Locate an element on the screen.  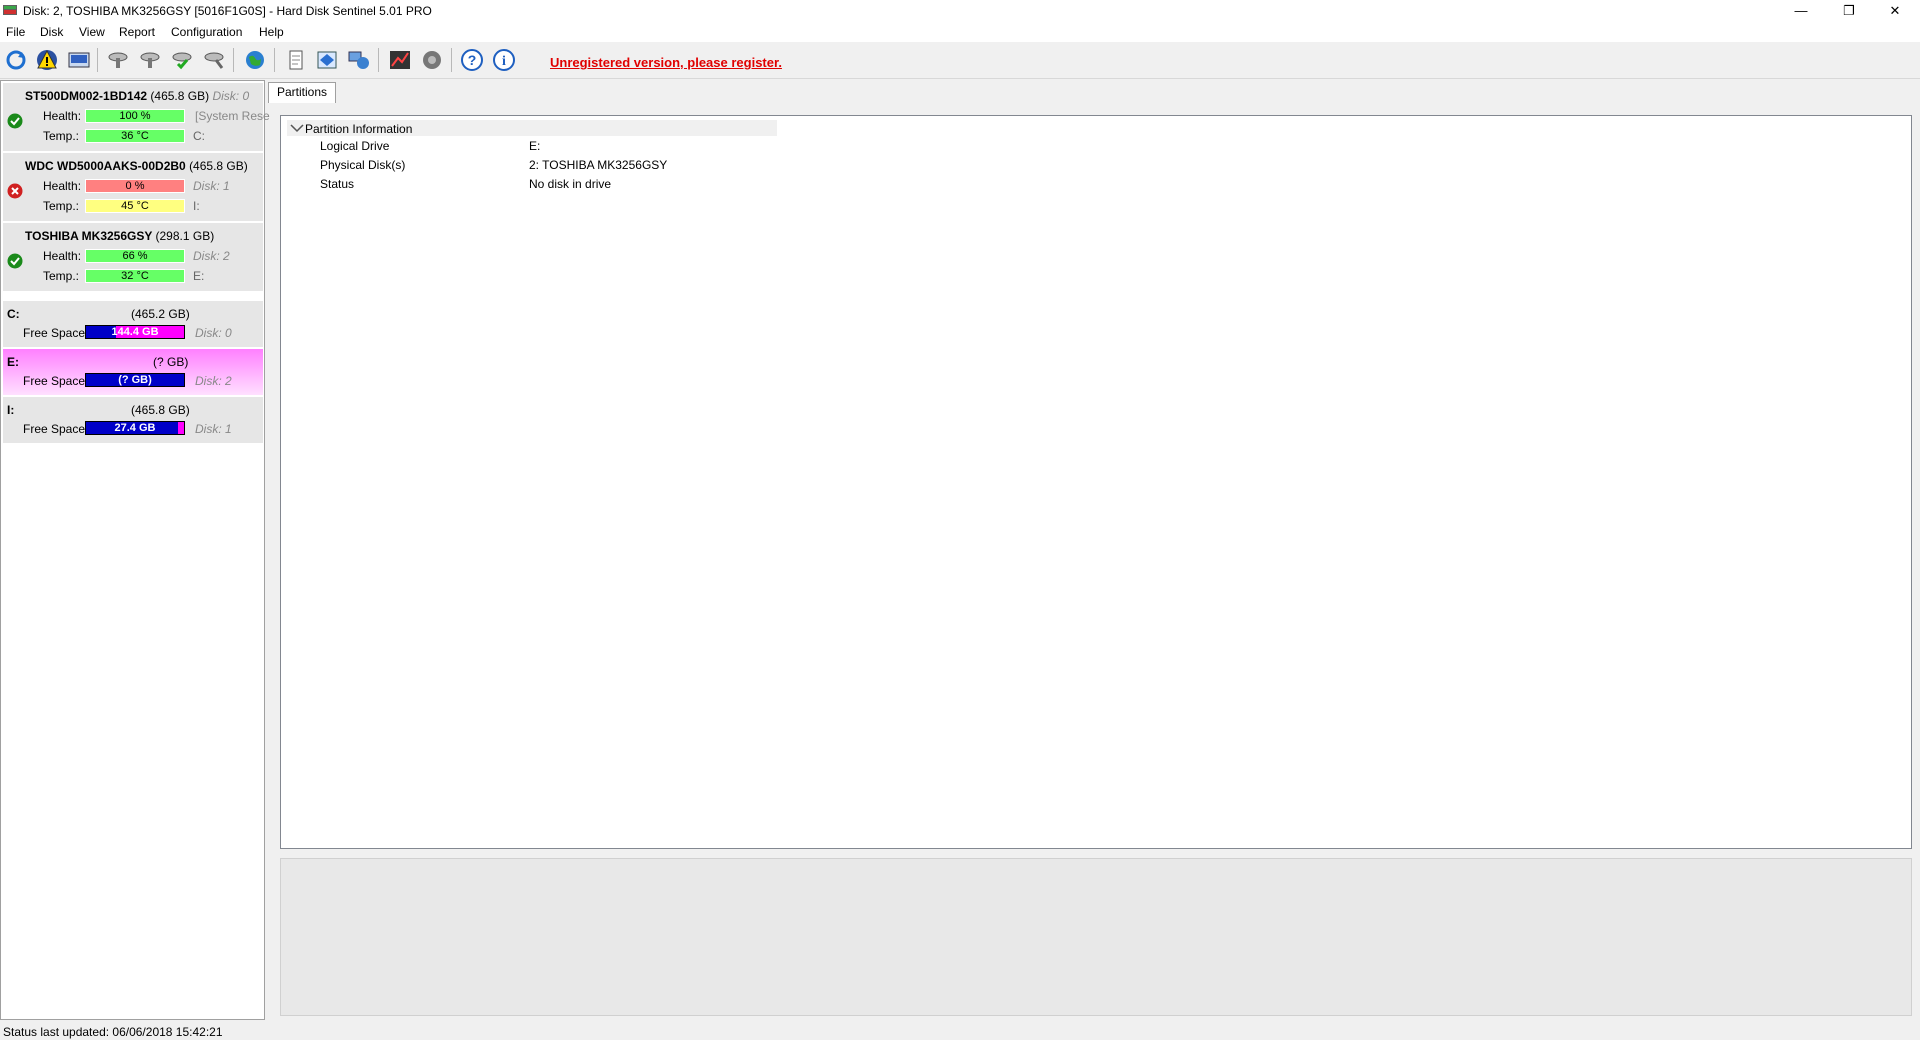
web-icon is located at coordinates (255, 60).